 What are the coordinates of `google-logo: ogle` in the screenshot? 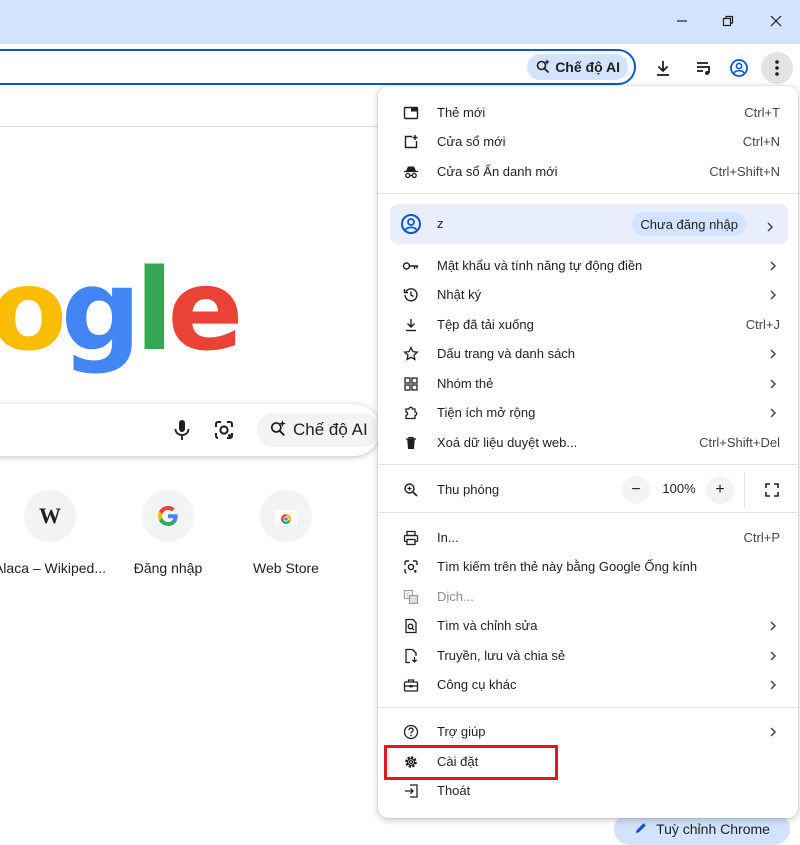 It's located at (121, 311).